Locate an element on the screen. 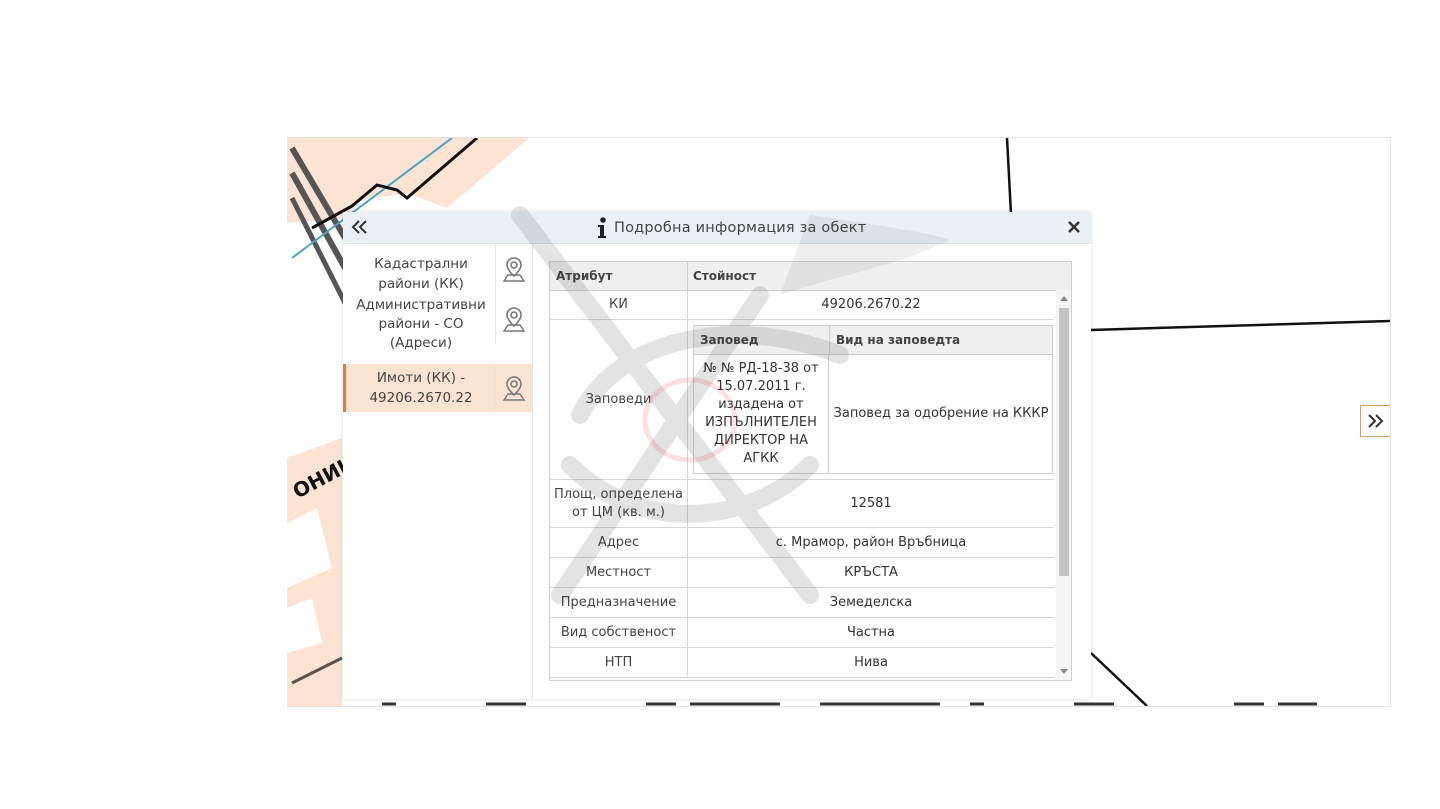  panel-title-group: Подробна информация за обект is located at coordinates (731, 227).